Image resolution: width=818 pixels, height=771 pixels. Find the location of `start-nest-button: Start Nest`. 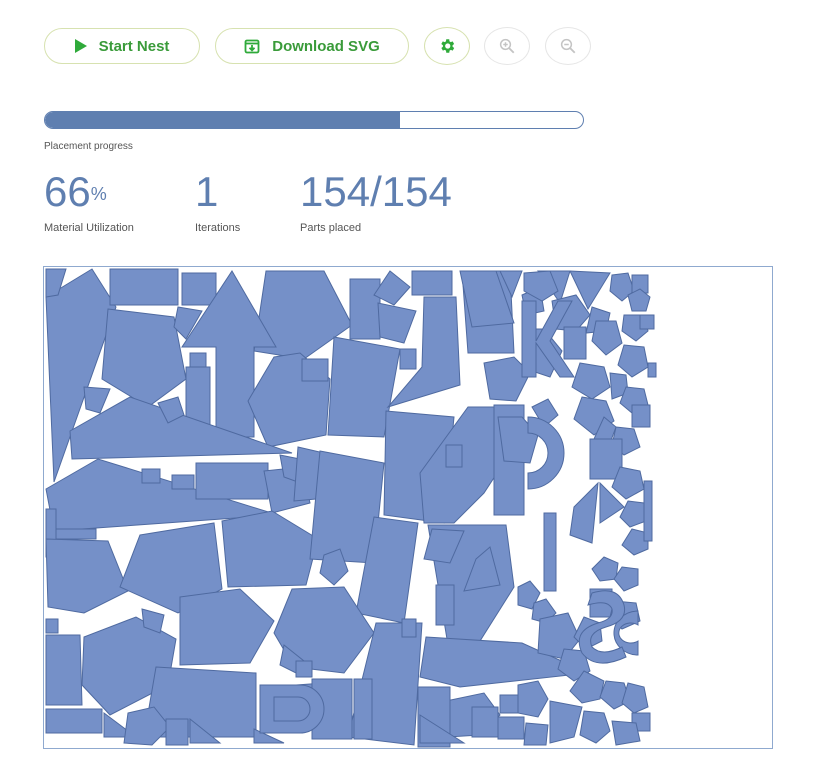

start-nest-button: Start Nest is located at coordinates (122, 46).